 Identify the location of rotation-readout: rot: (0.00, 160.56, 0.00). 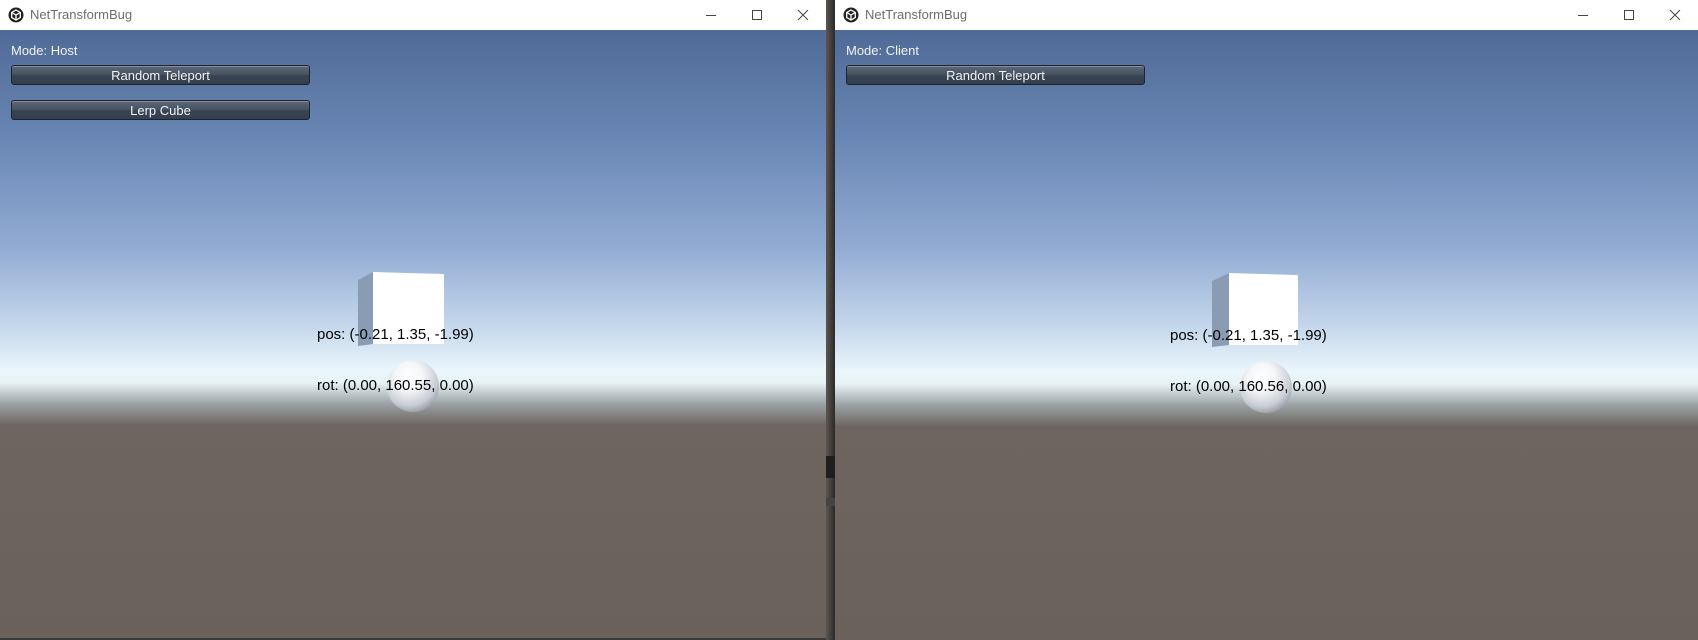
(1248, 386).